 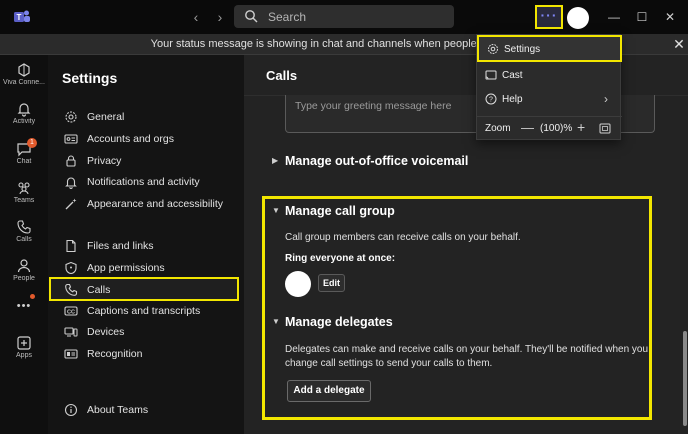 I want to click on settings-item-label: General, so click(x=106, y=117).